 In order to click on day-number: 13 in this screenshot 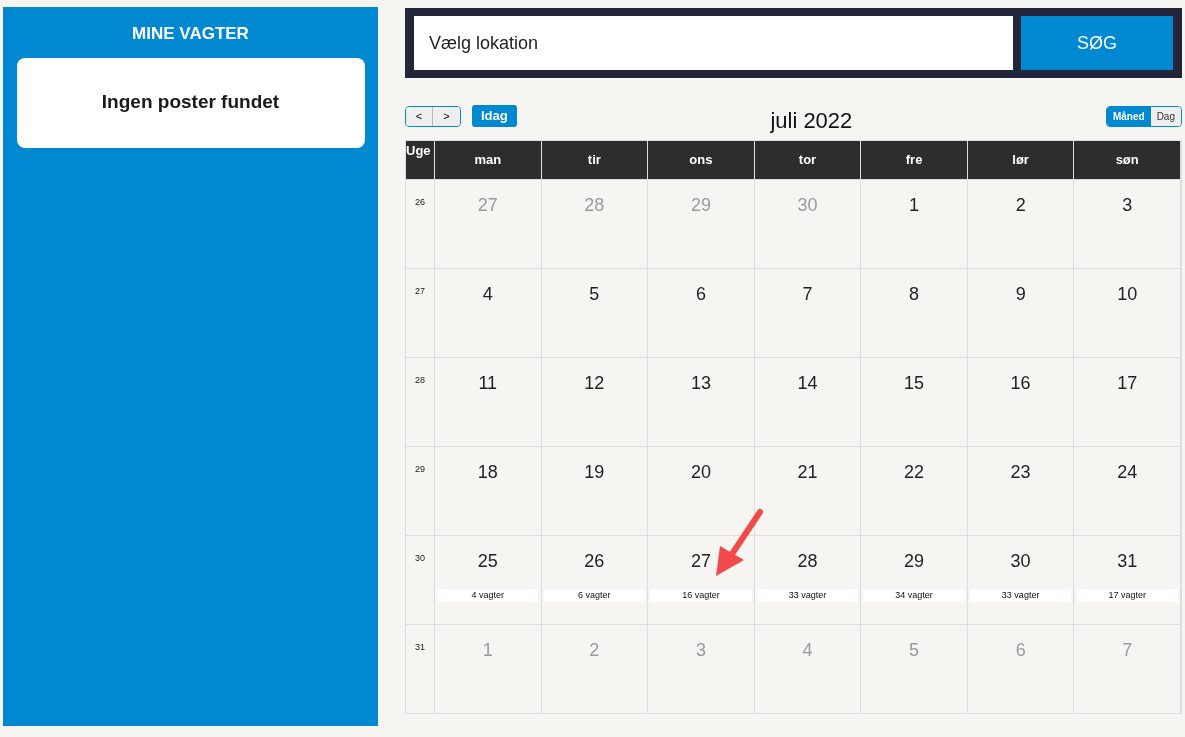, I will do `click(700, 383)`.